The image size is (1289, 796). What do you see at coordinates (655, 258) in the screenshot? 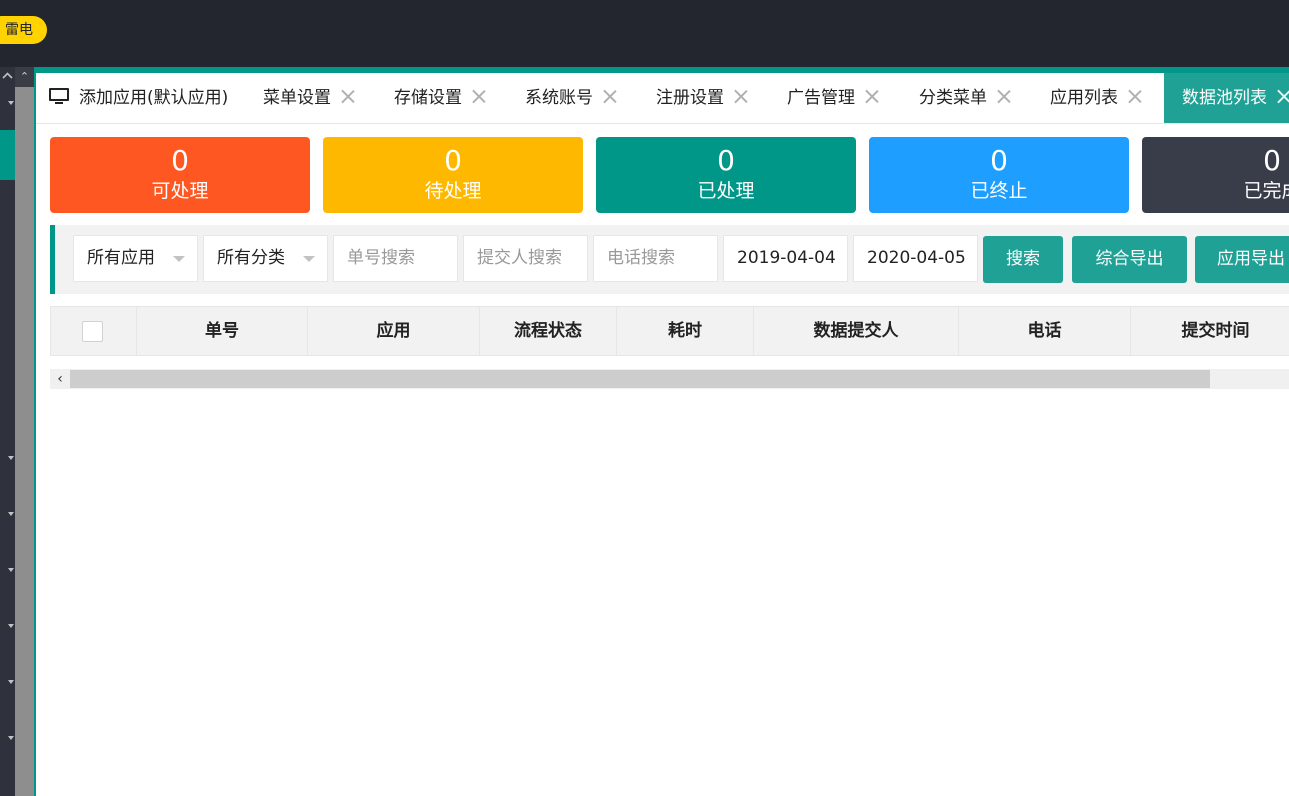
I see `phone-search-input: 电话搜索` at bounding box center [655, 258].